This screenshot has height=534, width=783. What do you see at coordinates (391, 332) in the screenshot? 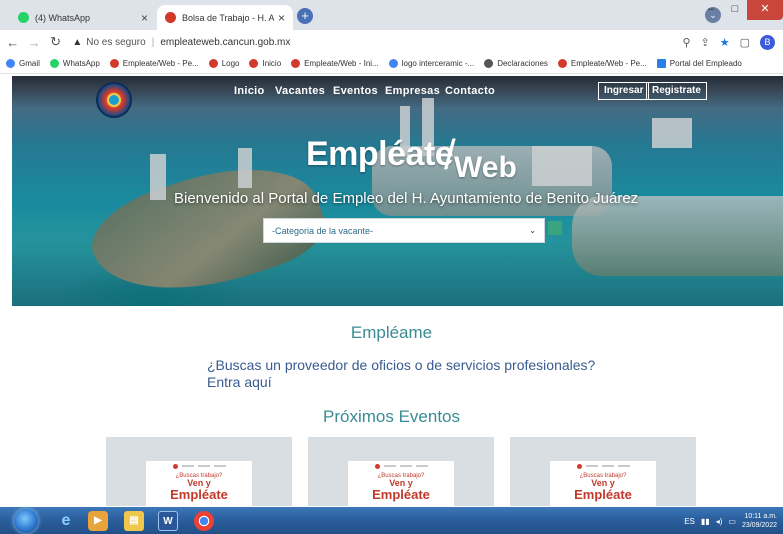
I see `empleame-heading: Empléame` at bounding box center [391, 332].